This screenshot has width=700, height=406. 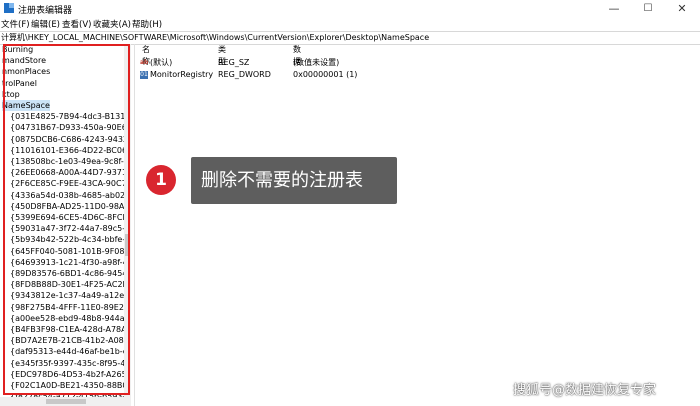 What do you see at coordinates (70, 206) in the screenshot?
I see `tree-subkey-item: {450D8FBA-AD25-11D0-98A8-0` at bounding box center [70, 206].